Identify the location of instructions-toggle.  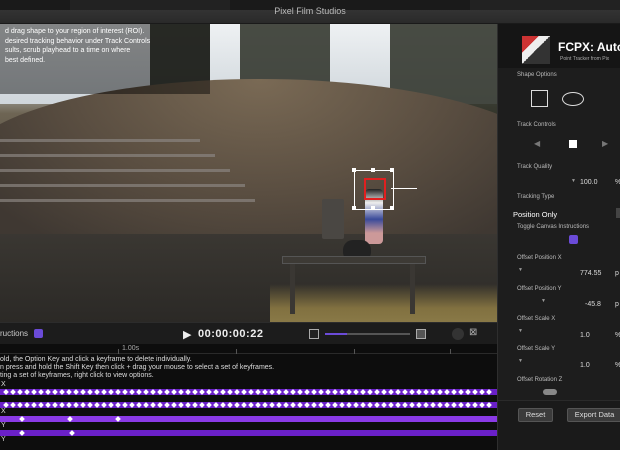
(38, 333).